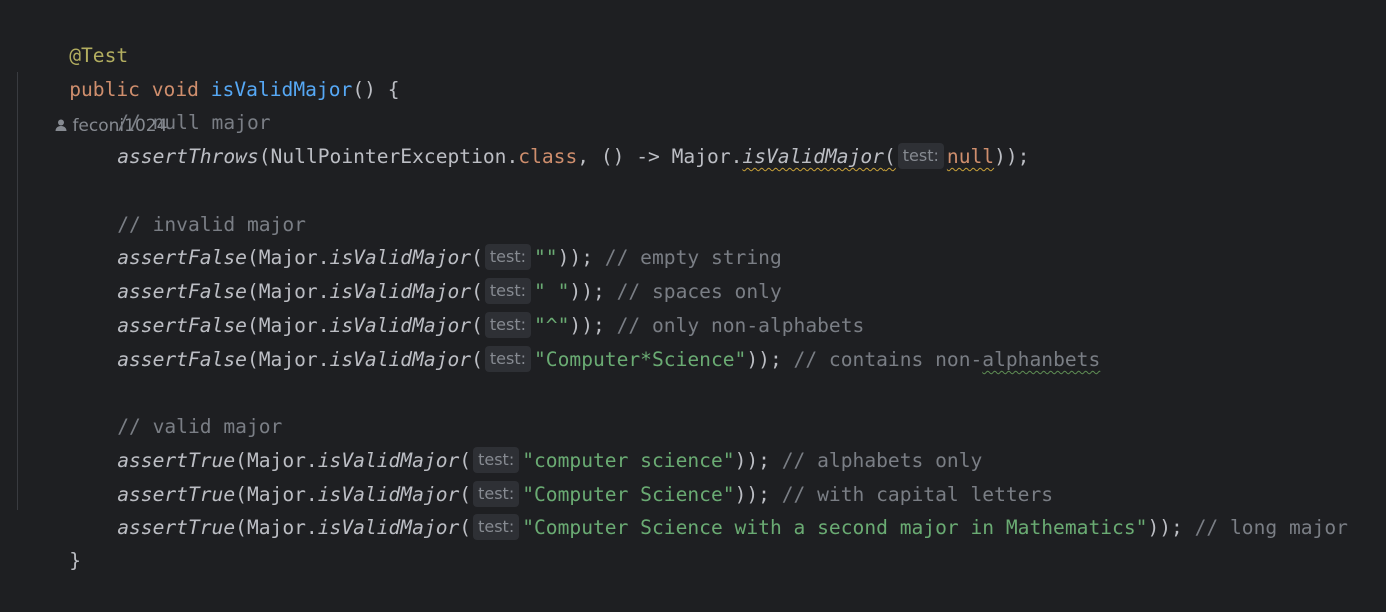 Image resolution: width=1386 pixels, height=612 pixels. Describe the element at coordinates (660, 156) in the screenshot. I see `lambda-text: , () -> Major.` at that location.